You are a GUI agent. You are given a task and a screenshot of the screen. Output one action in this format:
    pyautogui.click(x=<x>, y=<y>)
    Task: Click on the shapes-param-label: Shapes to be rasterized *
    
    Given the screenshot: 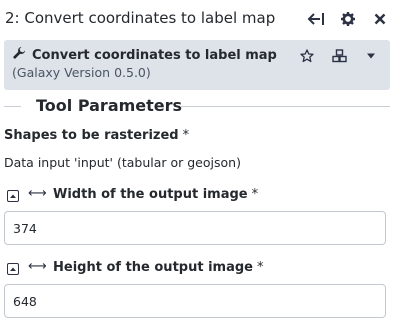 What is the action you would take?
    pyautogui.click(x=96, y=135)
    